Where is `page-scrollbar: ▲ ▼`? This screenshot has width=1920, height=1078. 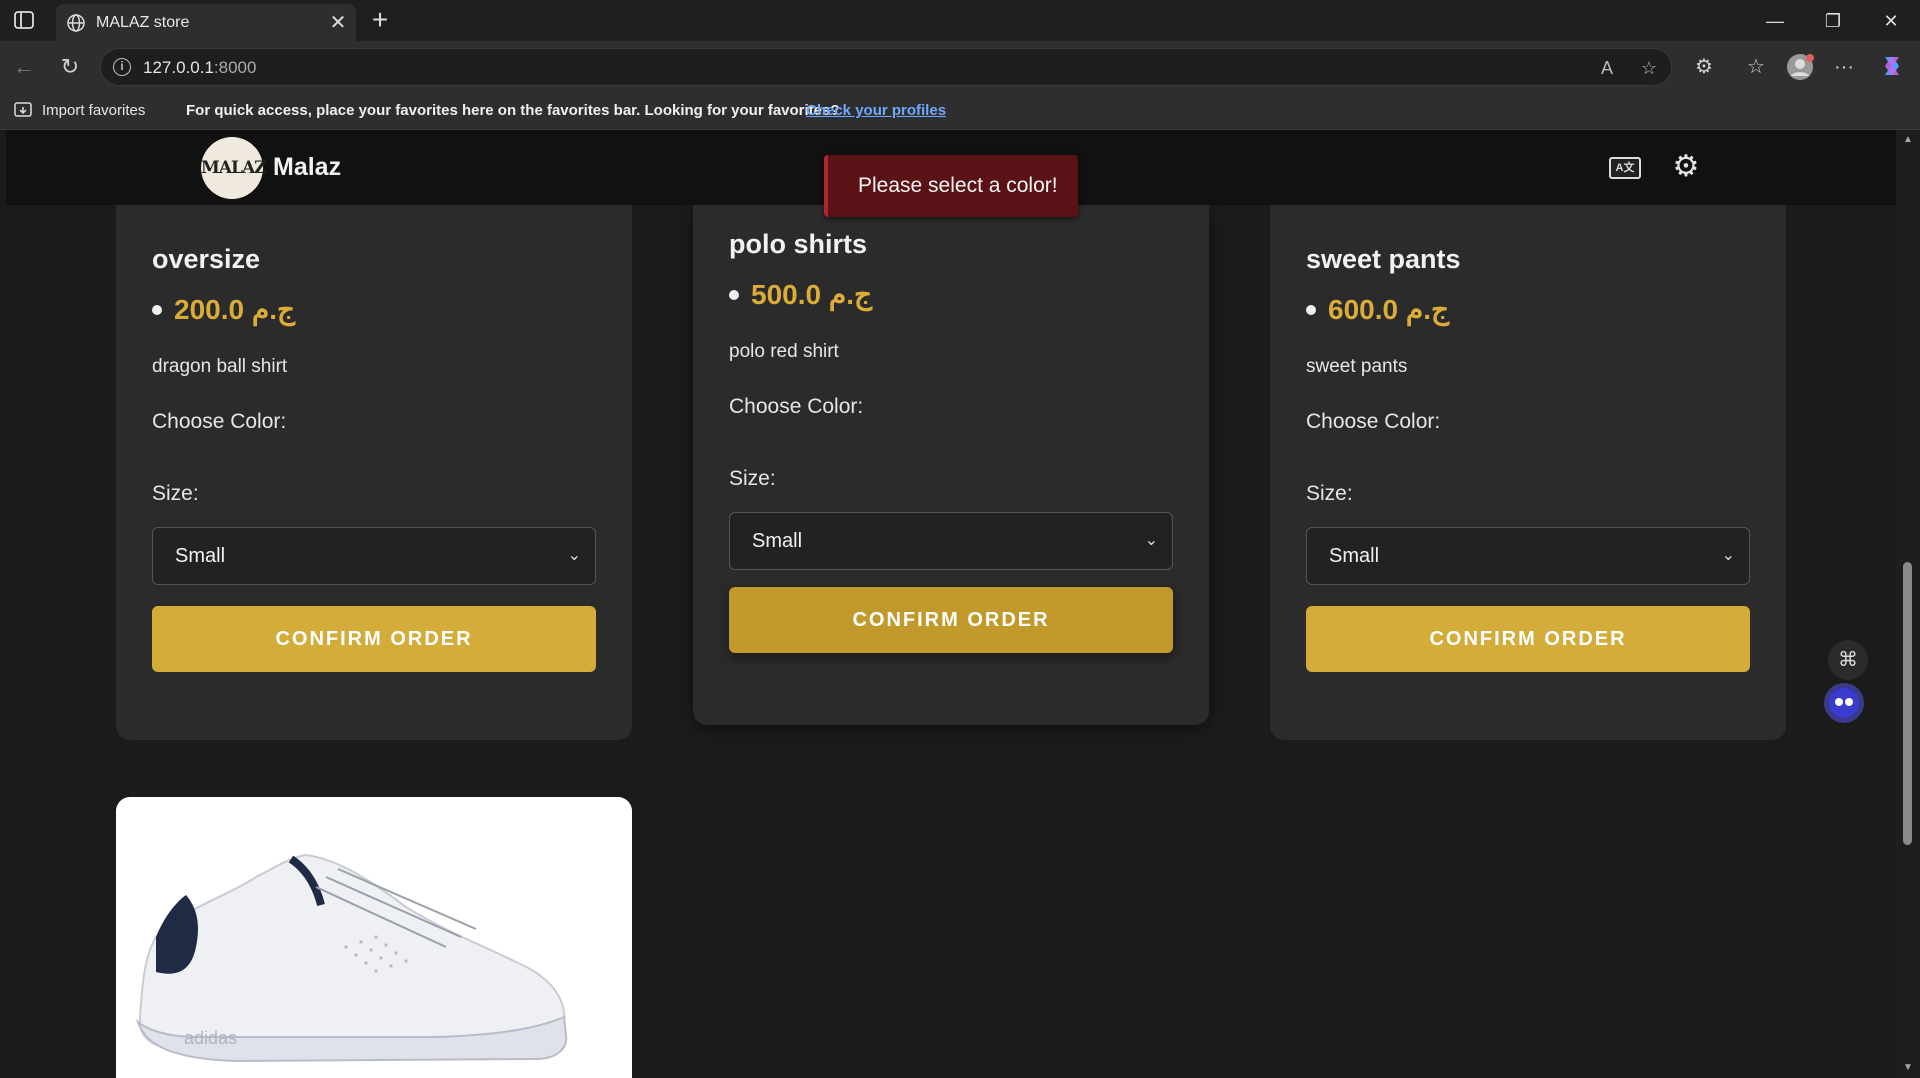 page-scrollbar: ▲ ▼ is located at coordinates (1908, 604).